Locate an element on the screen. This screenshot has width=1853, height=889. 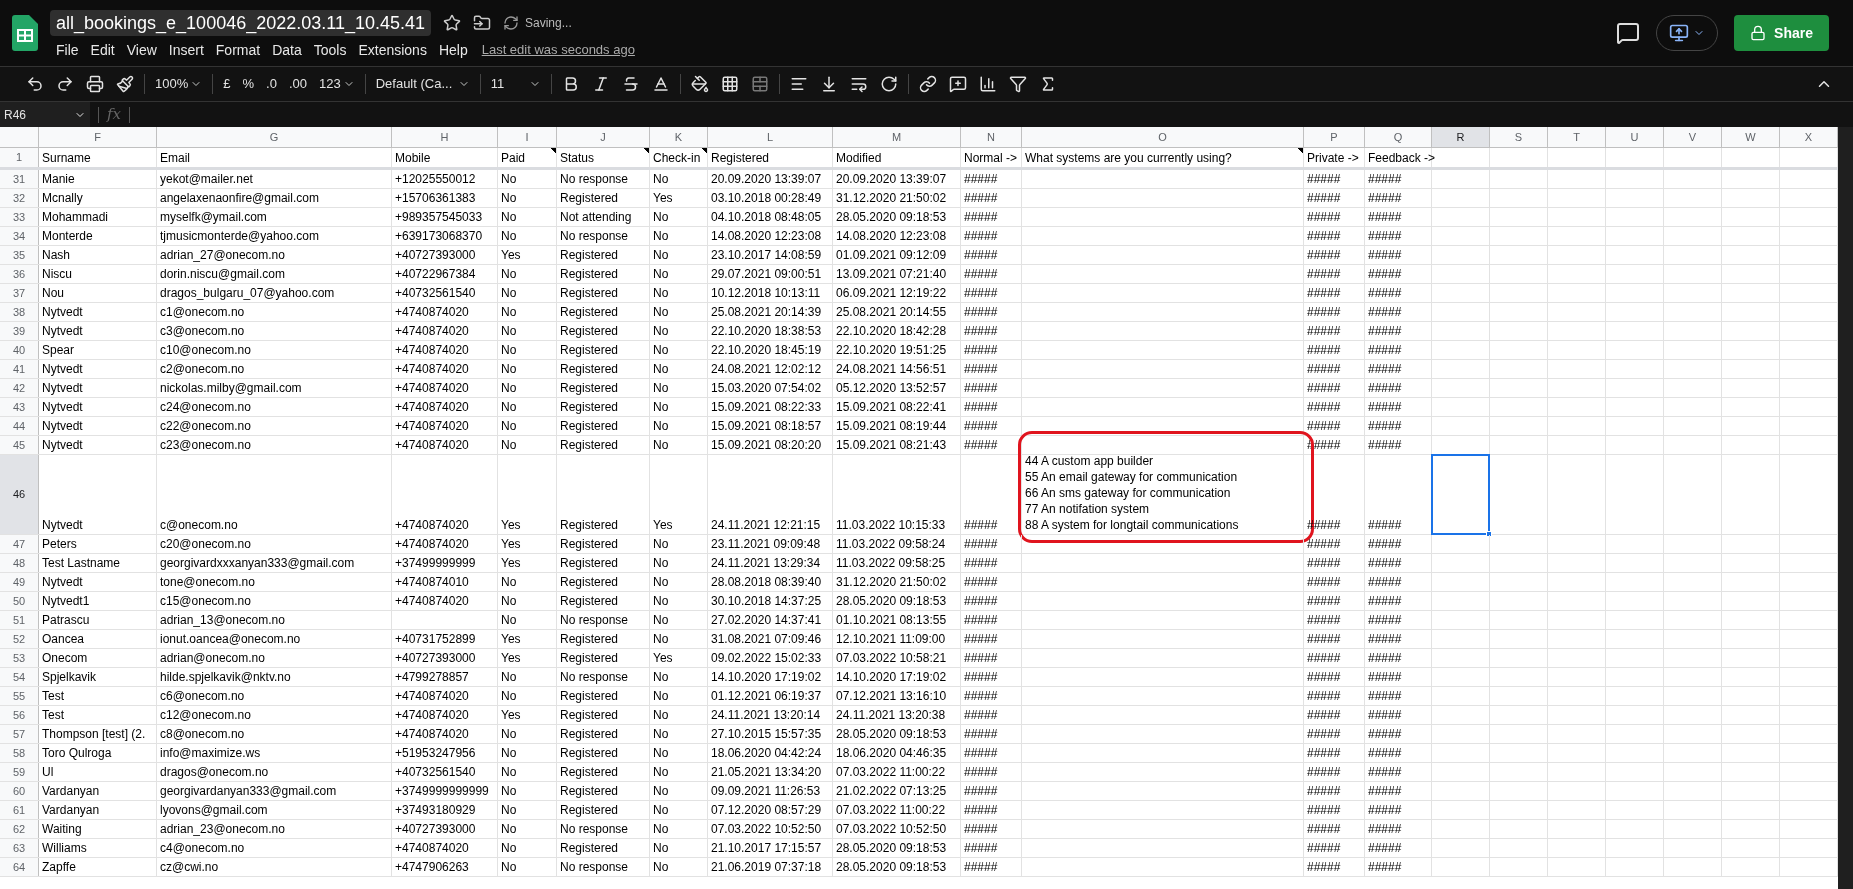
increase-decimal-button: .00 is located at coordinates (297, 84).